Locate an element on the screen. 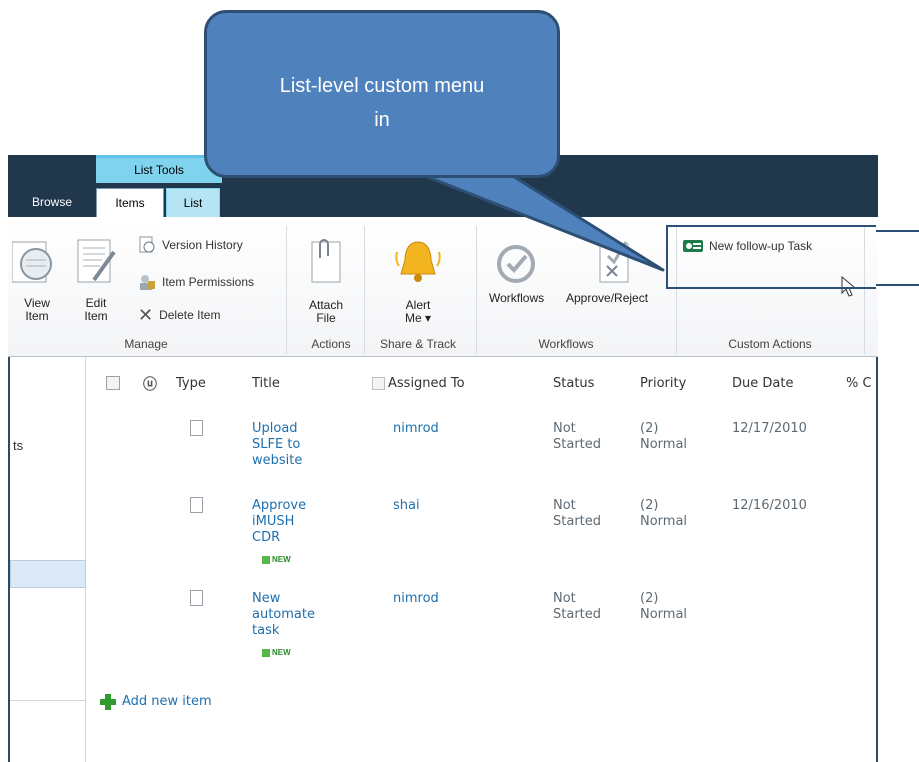 The width and height of the screenshot is (919, 762). group-label-share-track: Share & Track is located at coordinates (418, 344).